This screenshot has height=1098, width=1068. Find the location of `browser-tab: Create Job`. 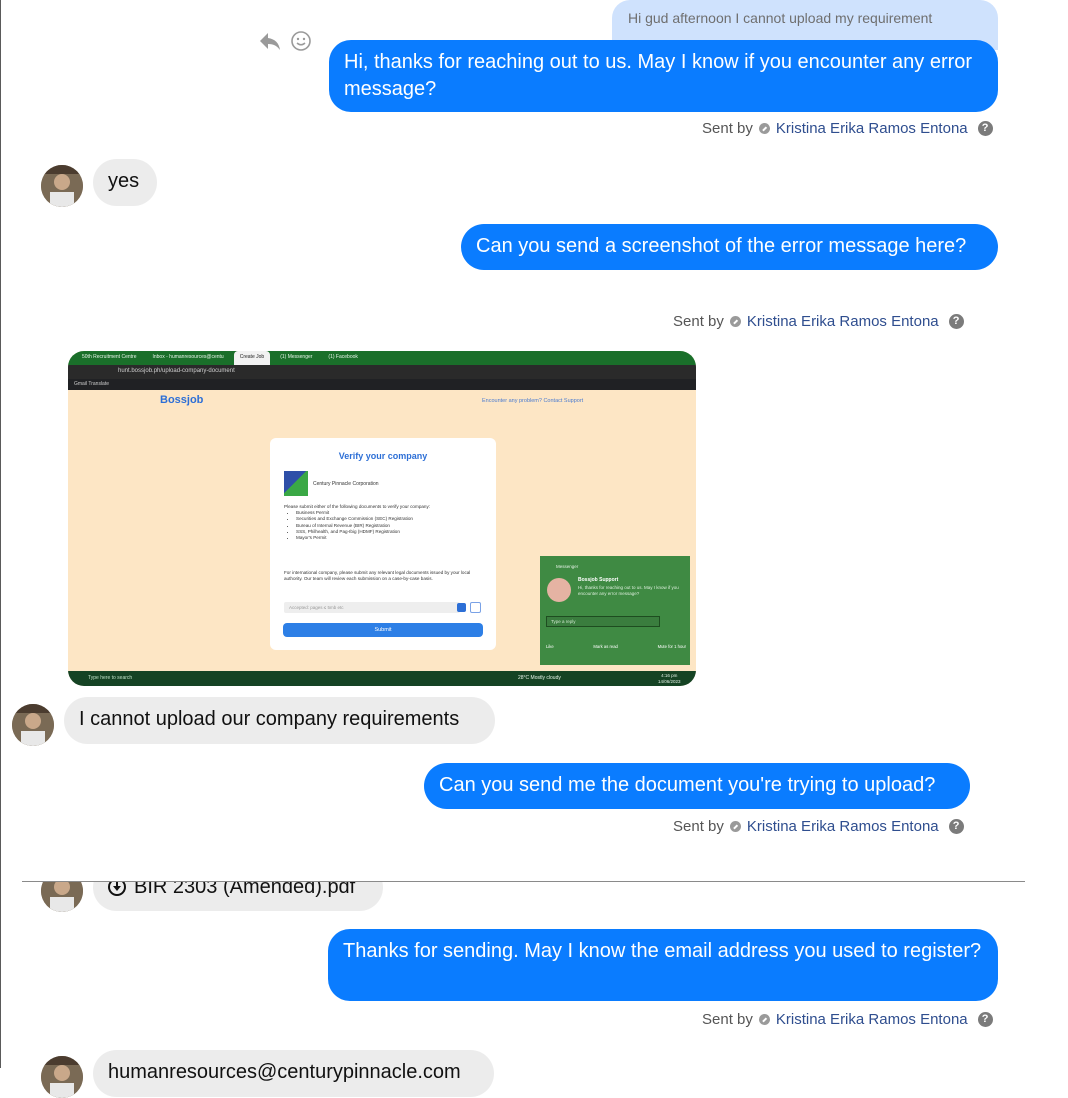

browser-tab: Create Job is located at coordinates (252, 358).